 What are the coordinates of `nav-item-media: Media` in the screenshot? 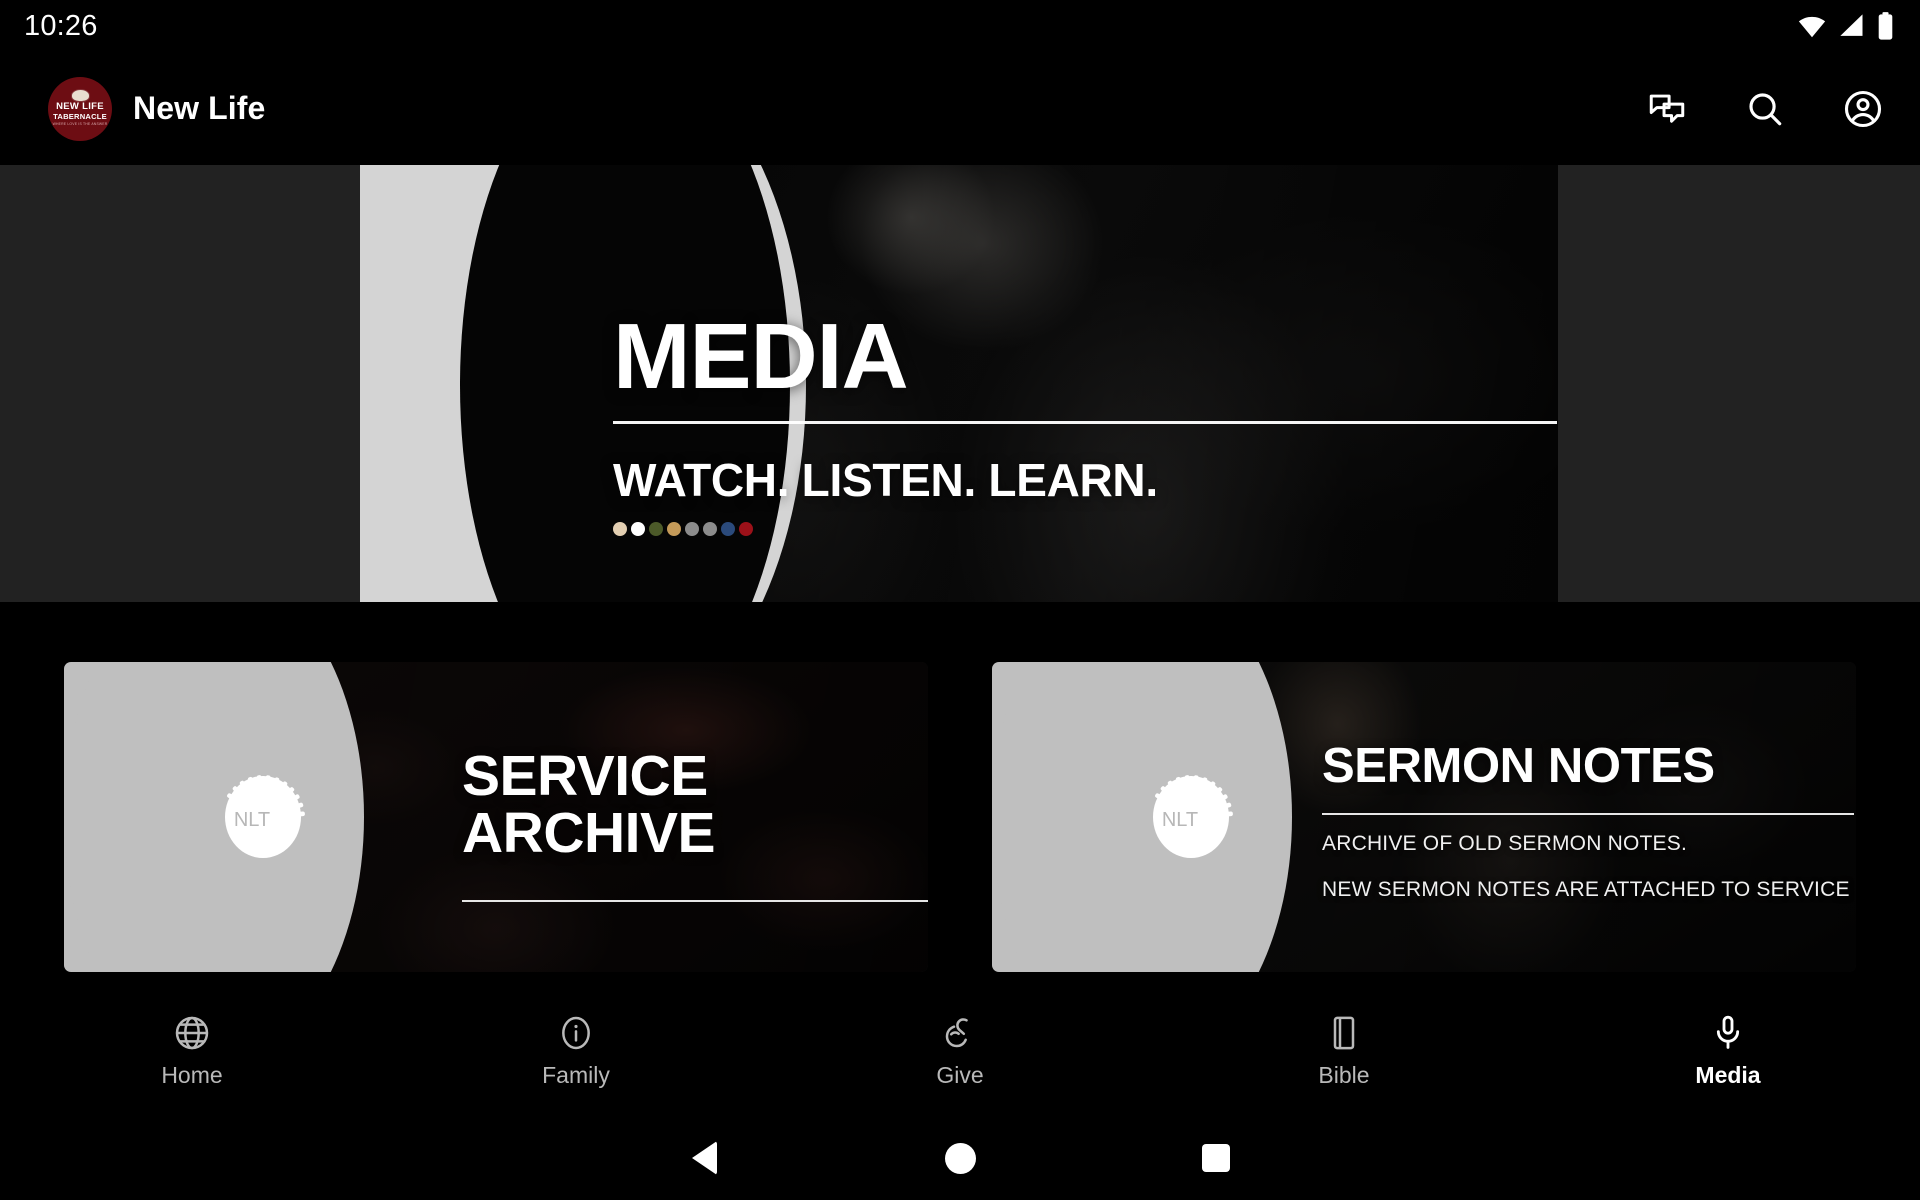 It's located at (1728, 1050).